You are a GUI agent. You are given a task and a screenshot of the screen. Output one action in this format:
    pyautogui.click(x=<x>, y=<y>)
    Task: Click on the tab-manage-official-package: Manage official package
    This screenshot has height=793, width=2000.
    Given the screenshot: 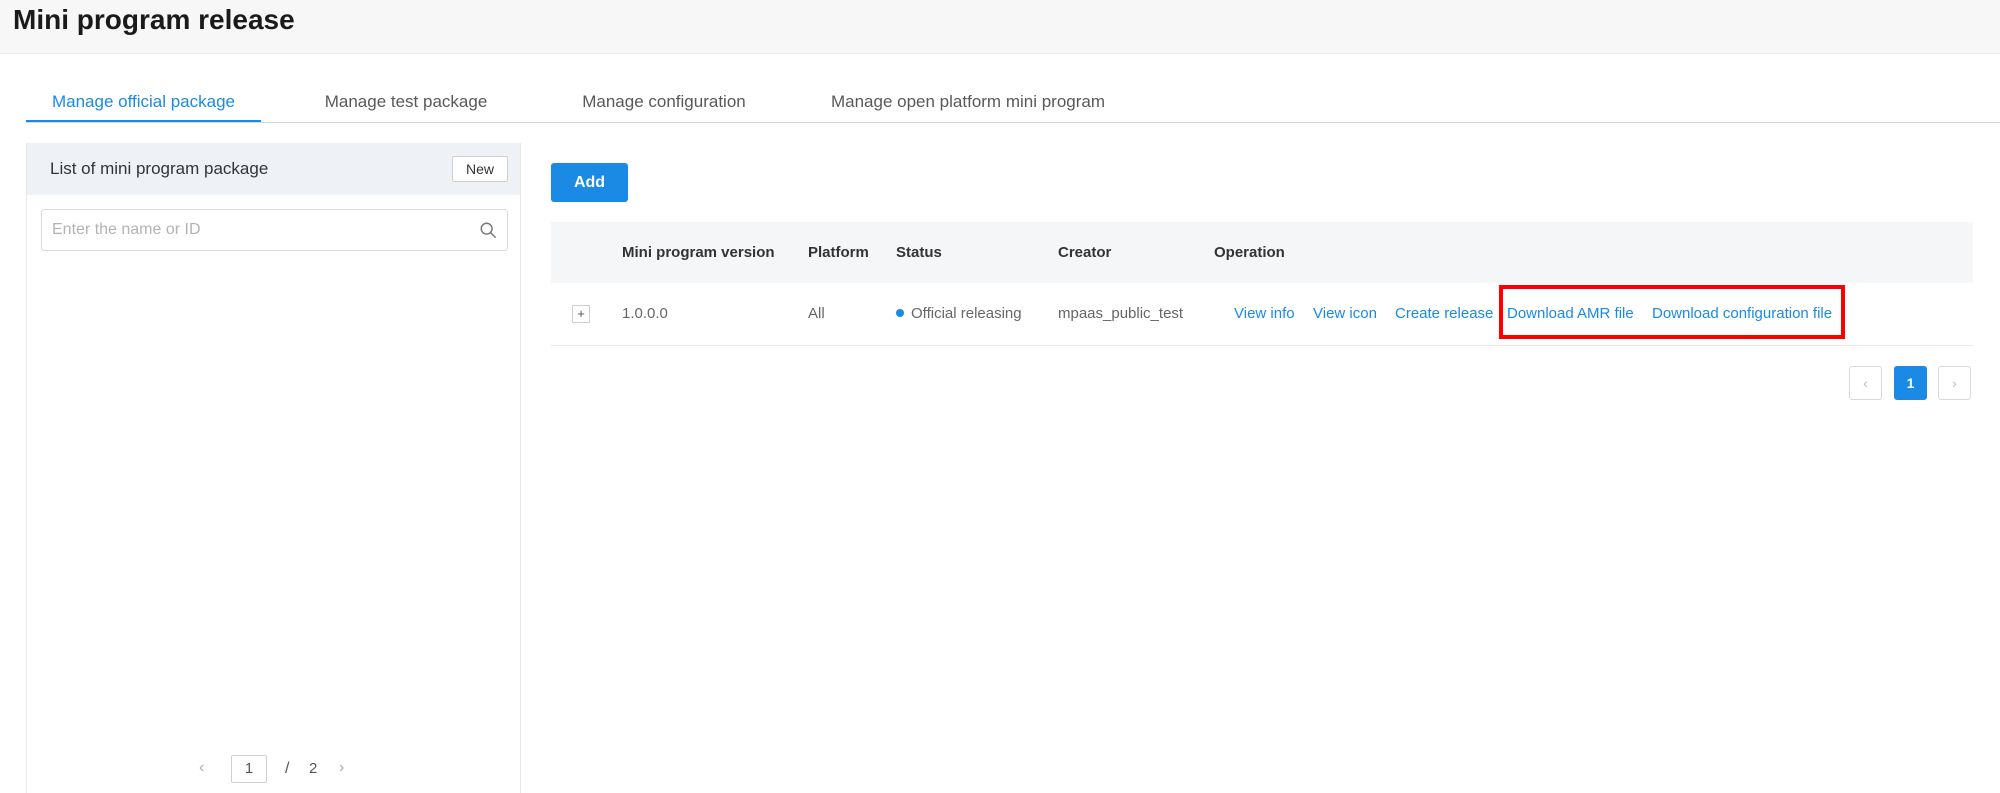 What is the action you would take?
    pyautogui.click(x=143, y=103)
    